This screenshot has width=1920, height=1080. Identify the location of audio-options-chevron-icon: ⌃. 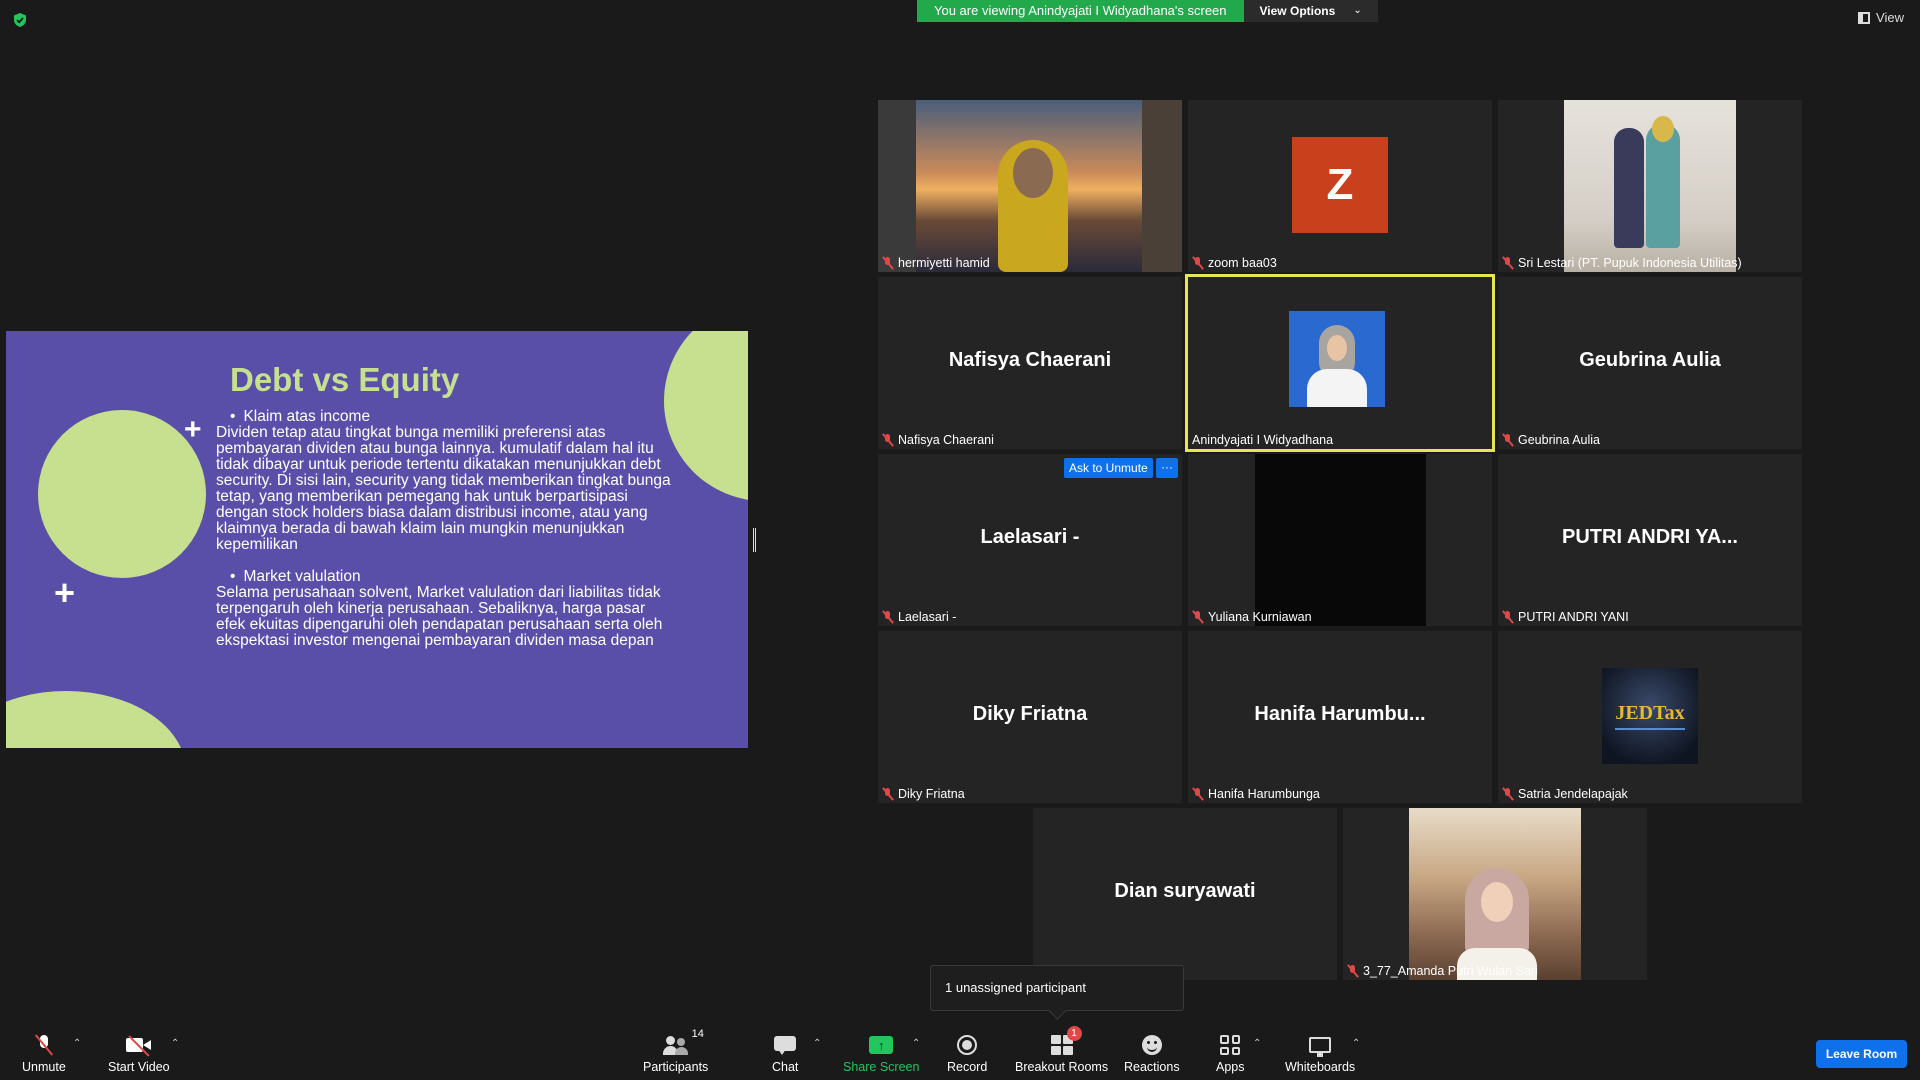
(77, 1043).